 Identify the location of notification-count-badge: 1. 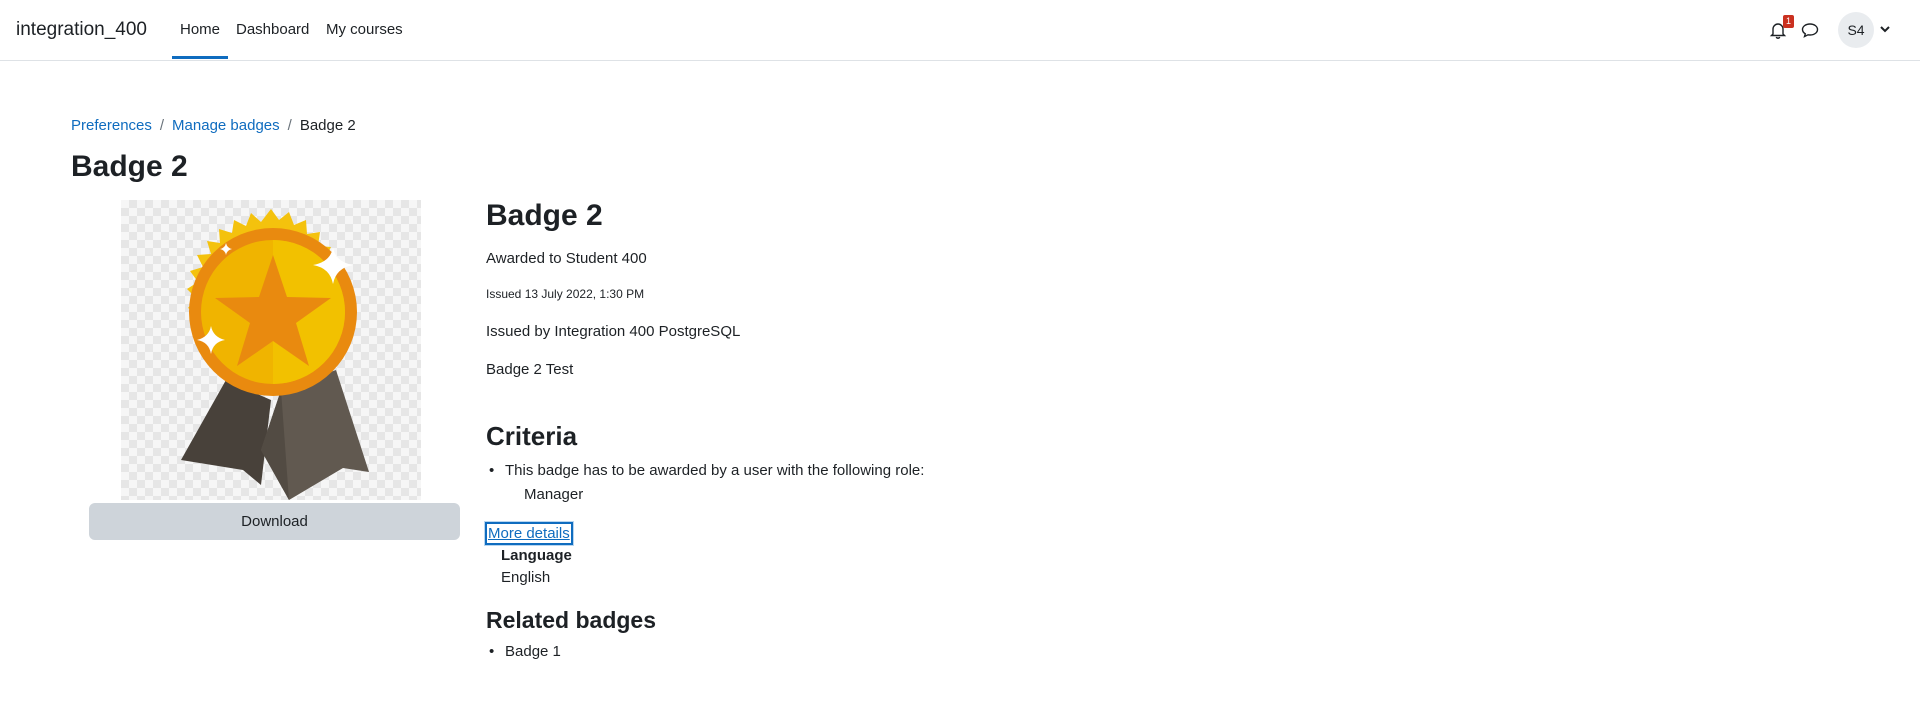
(1788, 21).